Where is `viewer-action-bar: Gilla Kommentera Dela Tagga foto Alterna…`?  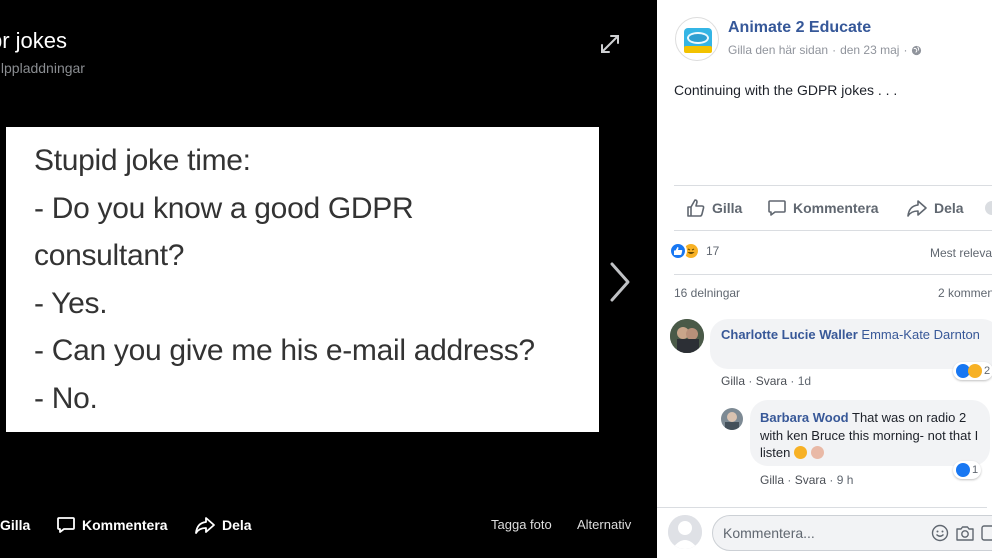 viewer-action-bar: Gilla Kommentera Dela Tagga foto Alterna… is located at coordinates (328, 525).